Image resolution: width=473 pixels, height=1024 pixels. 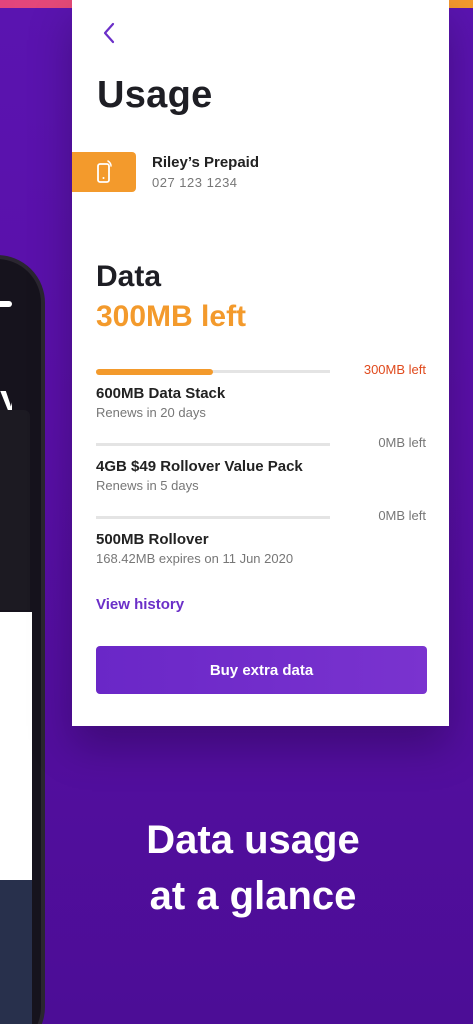 I want to click on account-badge, so click(x=104, y=172).